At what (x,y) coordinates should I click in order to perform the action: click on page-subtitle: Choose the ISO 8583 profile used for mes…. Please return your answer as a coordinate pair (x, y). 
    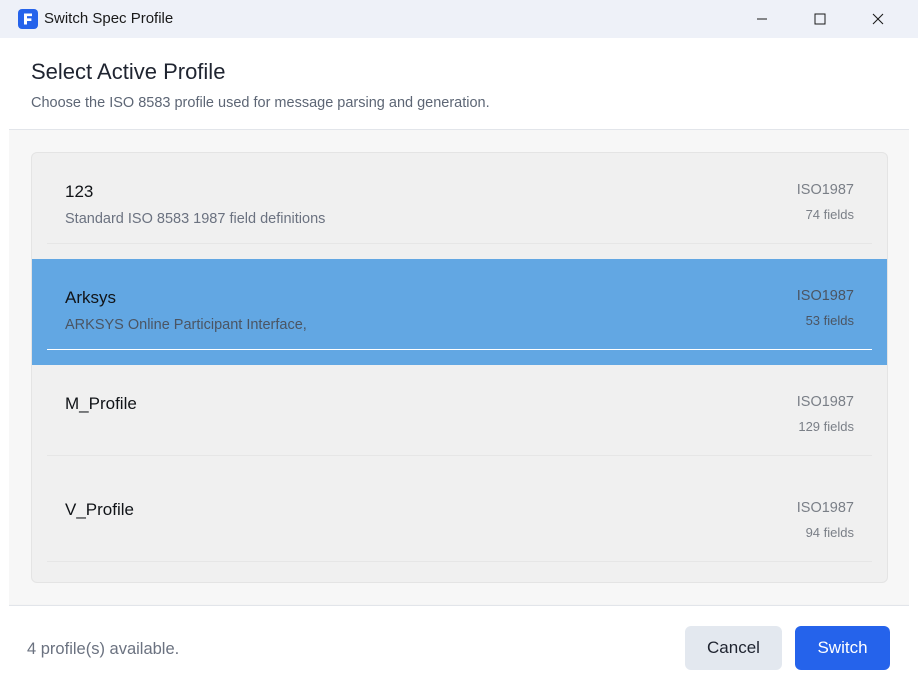
    Looking at the image, I should click on (260, 103).